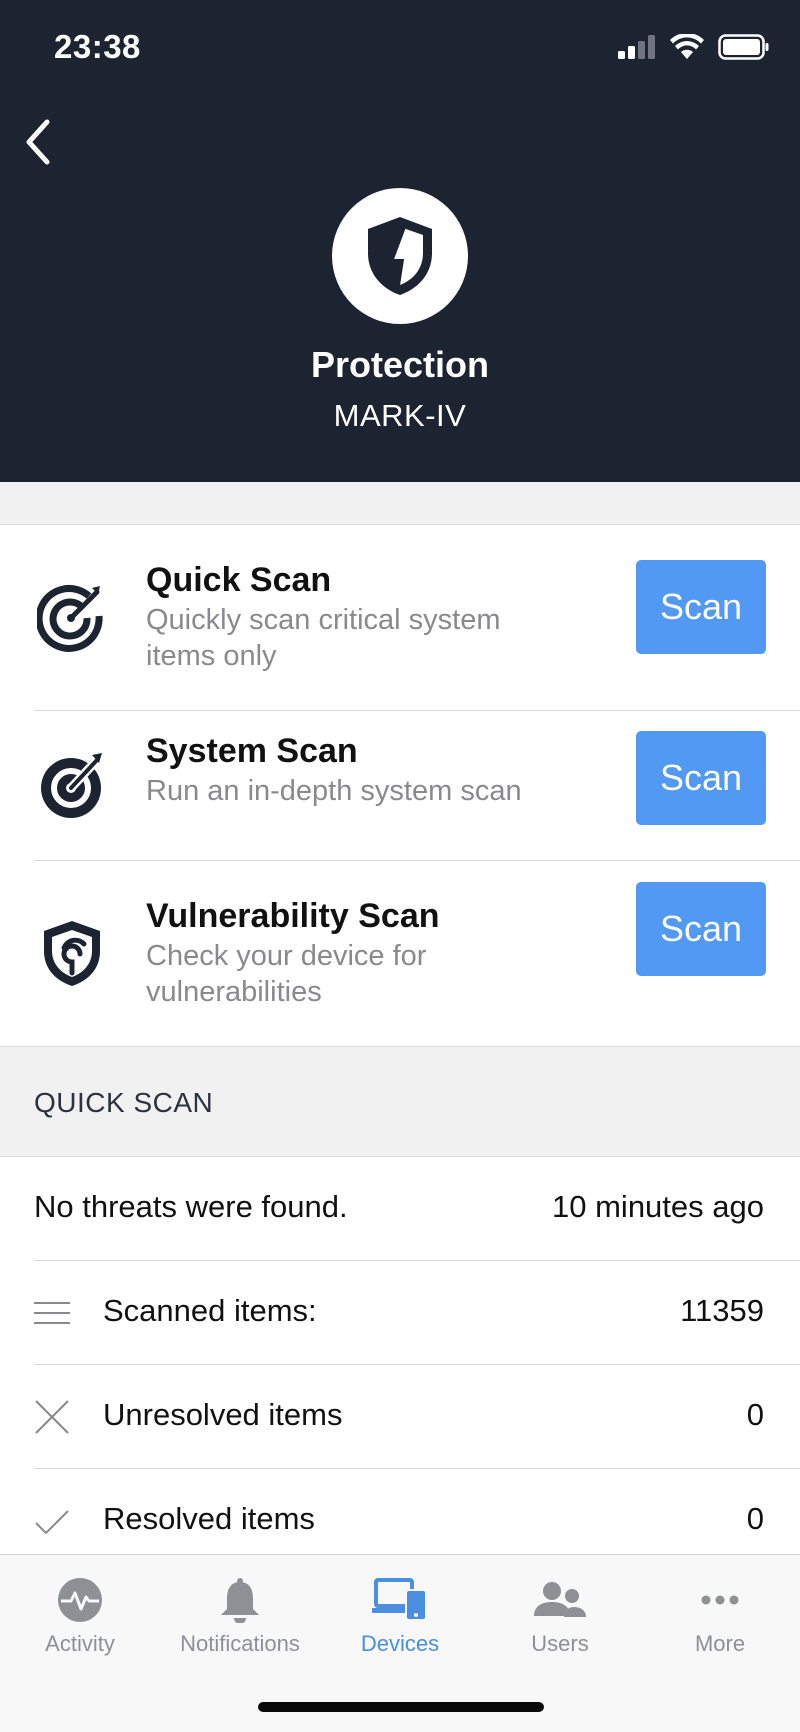 The image size is (800, 1732). I want to click on tab-users: Users, so click(560, 1615).